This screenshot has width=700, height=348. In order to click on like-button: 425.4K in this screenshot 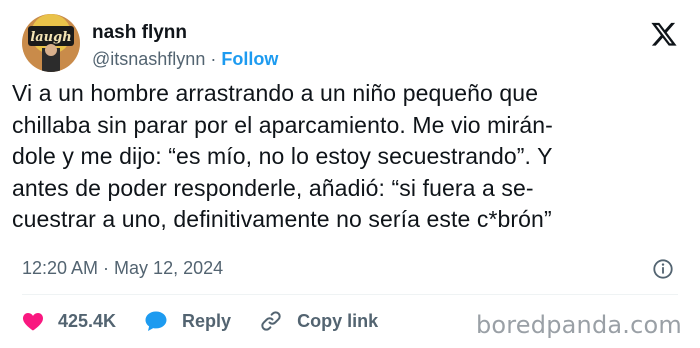, I will do `click(69, 321)`.